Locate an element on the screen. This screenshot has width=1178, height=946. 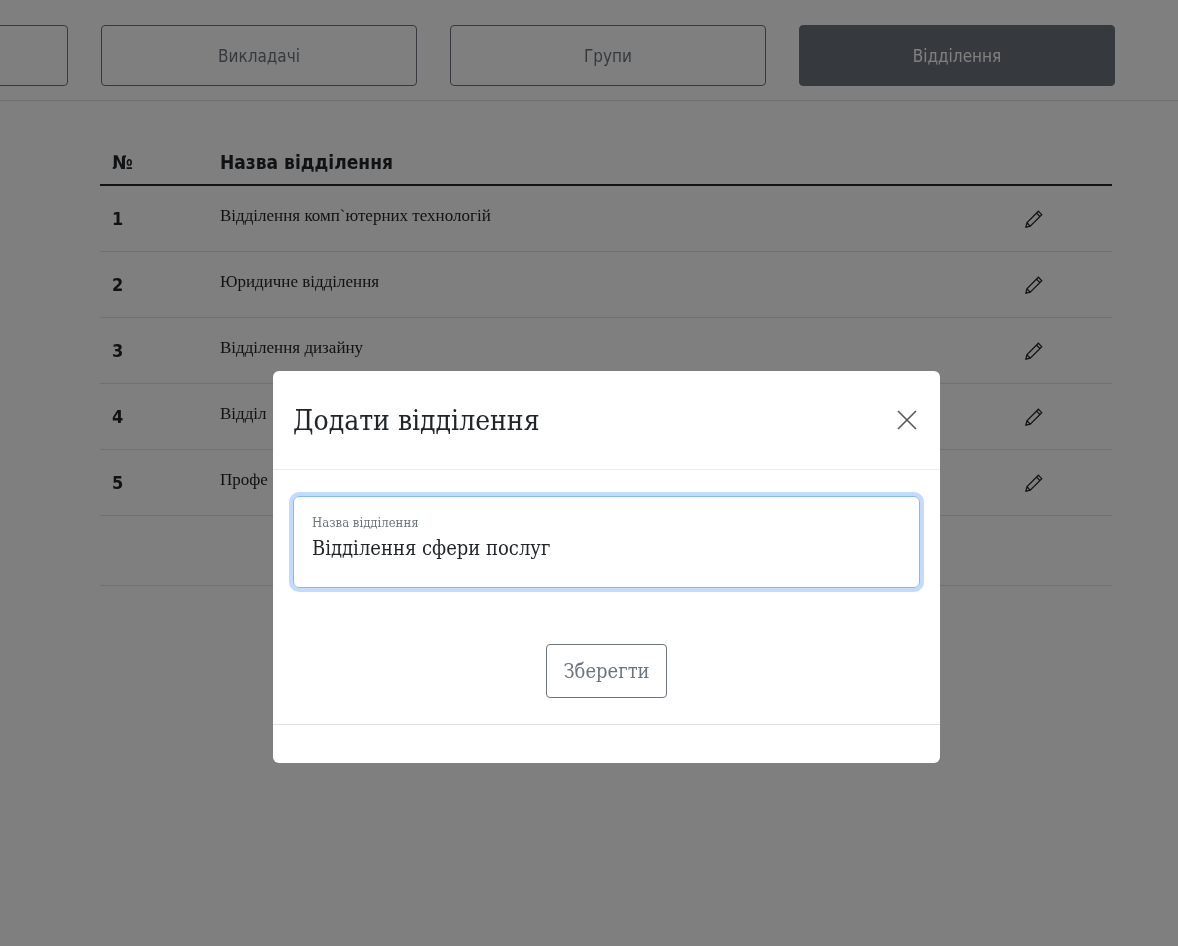
row-number: 5 is located at coordinates (118, 482).